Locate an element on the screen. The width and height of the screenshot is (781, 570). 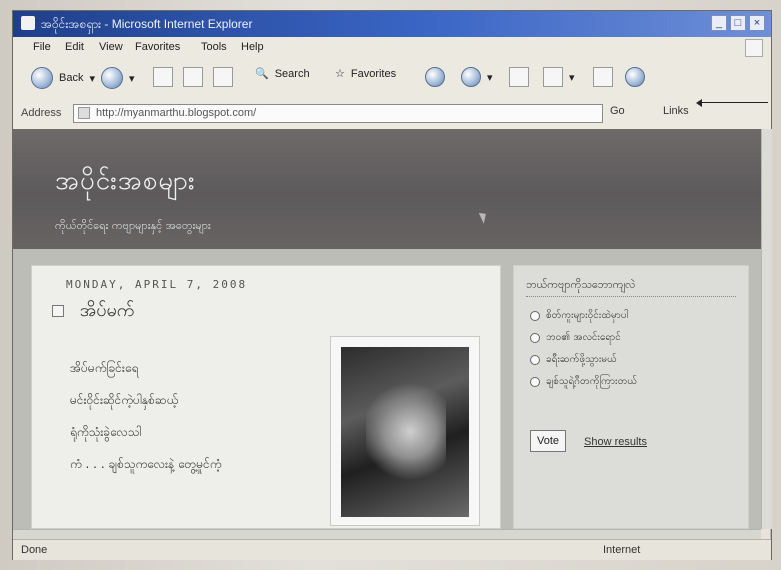
couple-photo is located at coordinates (405, 432).